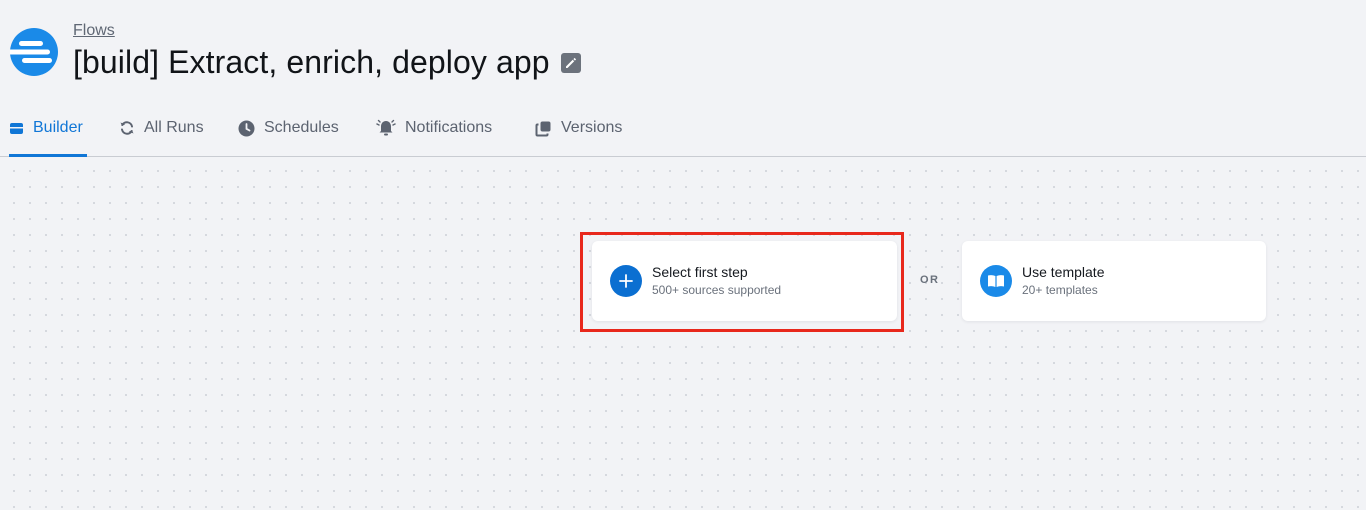 The image size is (1366, 510). What do you see at coordinates (1063, 281) in the screenshot?
I see `use-template-text: Use template 20+ templates` at bounding box center [1063, 281].